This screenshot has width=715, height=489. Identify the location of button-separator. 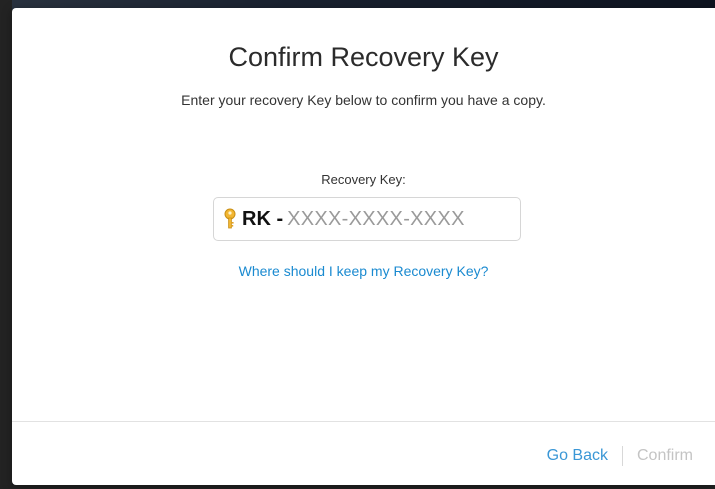
(622, 456).